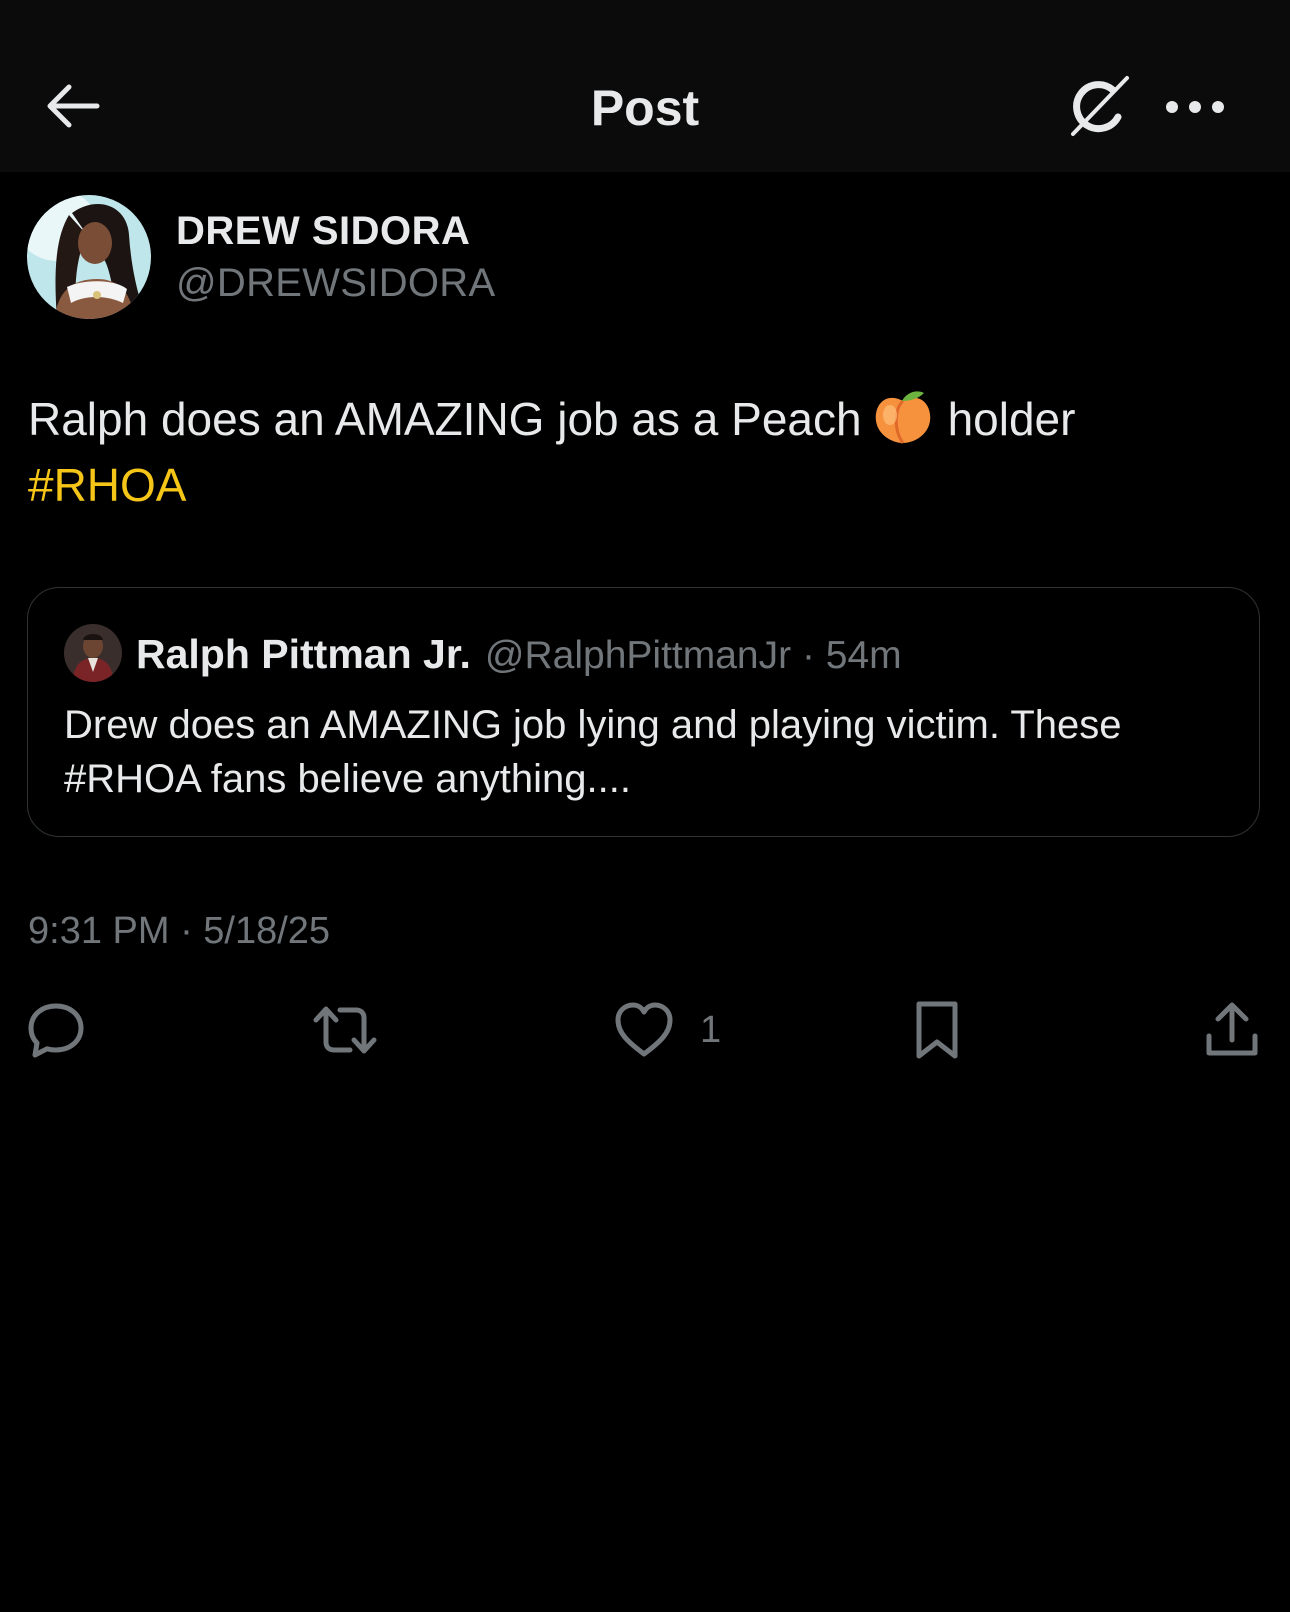  What do you see at coordinates (335, 283) in the screenshot?
I see `author-handle: @DREWSIDORA` at bounding box center [335, 283].